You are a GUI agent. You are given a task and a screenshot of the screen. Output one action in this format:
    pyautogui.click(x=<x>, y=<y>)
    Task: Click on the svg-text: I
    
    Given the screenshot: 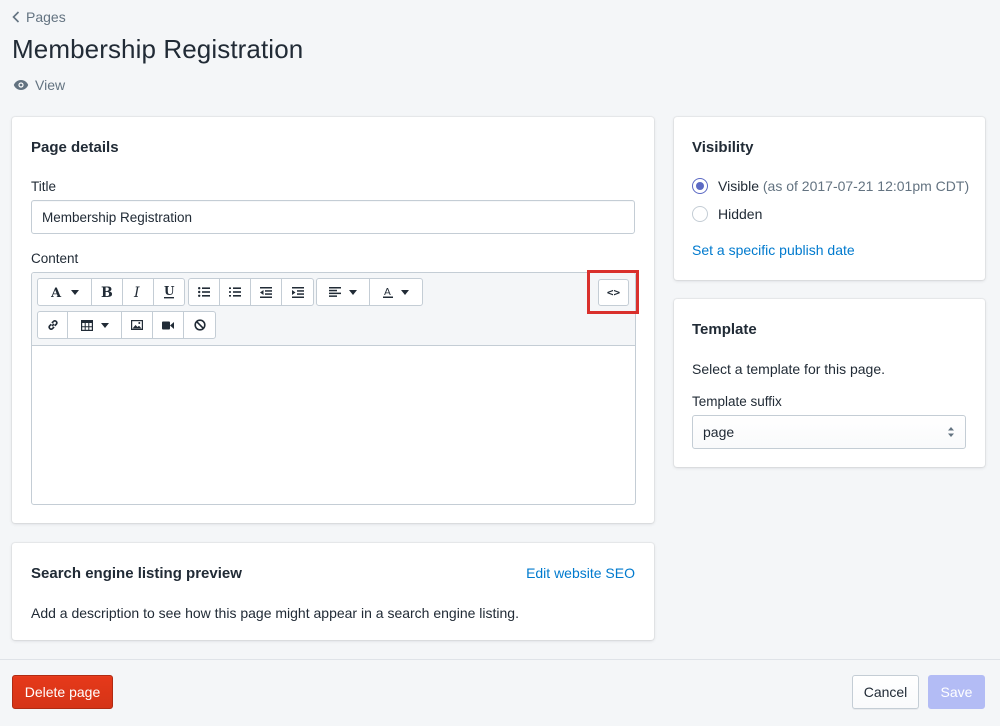 What is the action you would take?
    pyautogui.click(x=136, y=292)
    